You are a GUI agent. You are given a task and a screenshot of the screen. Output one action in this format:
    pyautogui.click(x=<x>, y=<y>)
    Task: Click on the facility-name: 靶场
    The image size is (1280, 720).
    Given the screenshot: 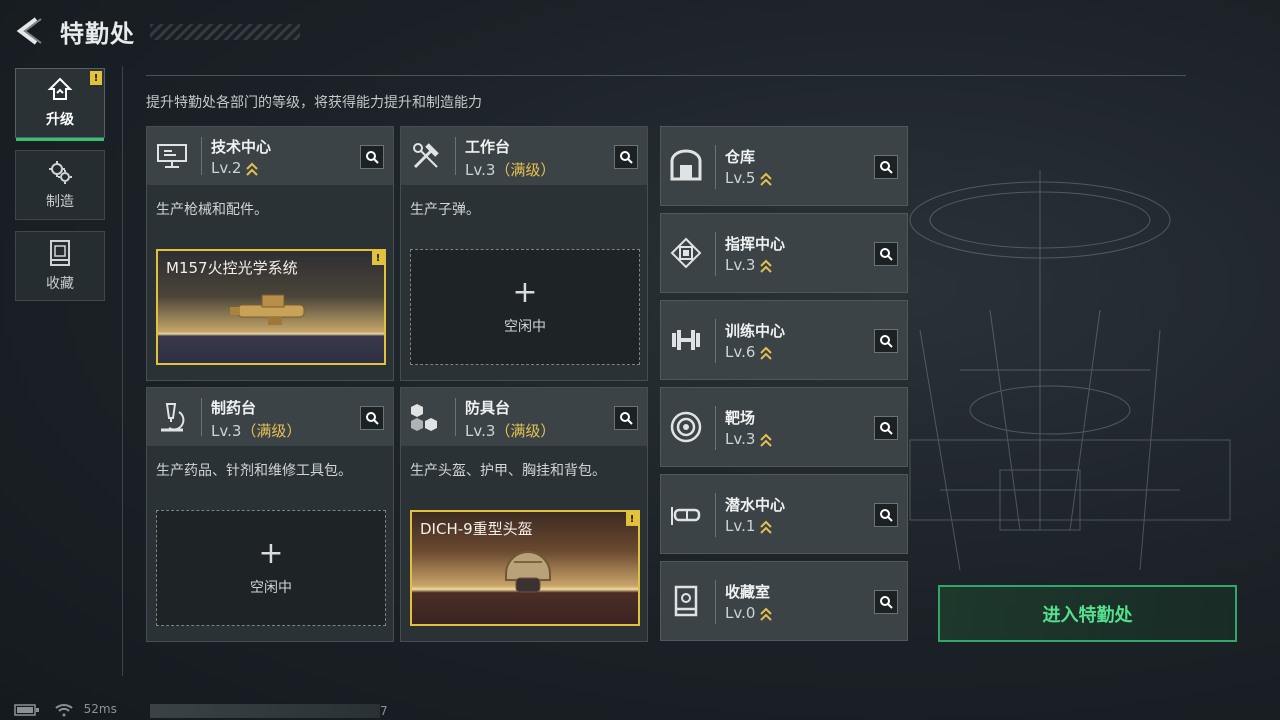 What is the action you would take?
    pyautogui.click(x=740, y=418)
    